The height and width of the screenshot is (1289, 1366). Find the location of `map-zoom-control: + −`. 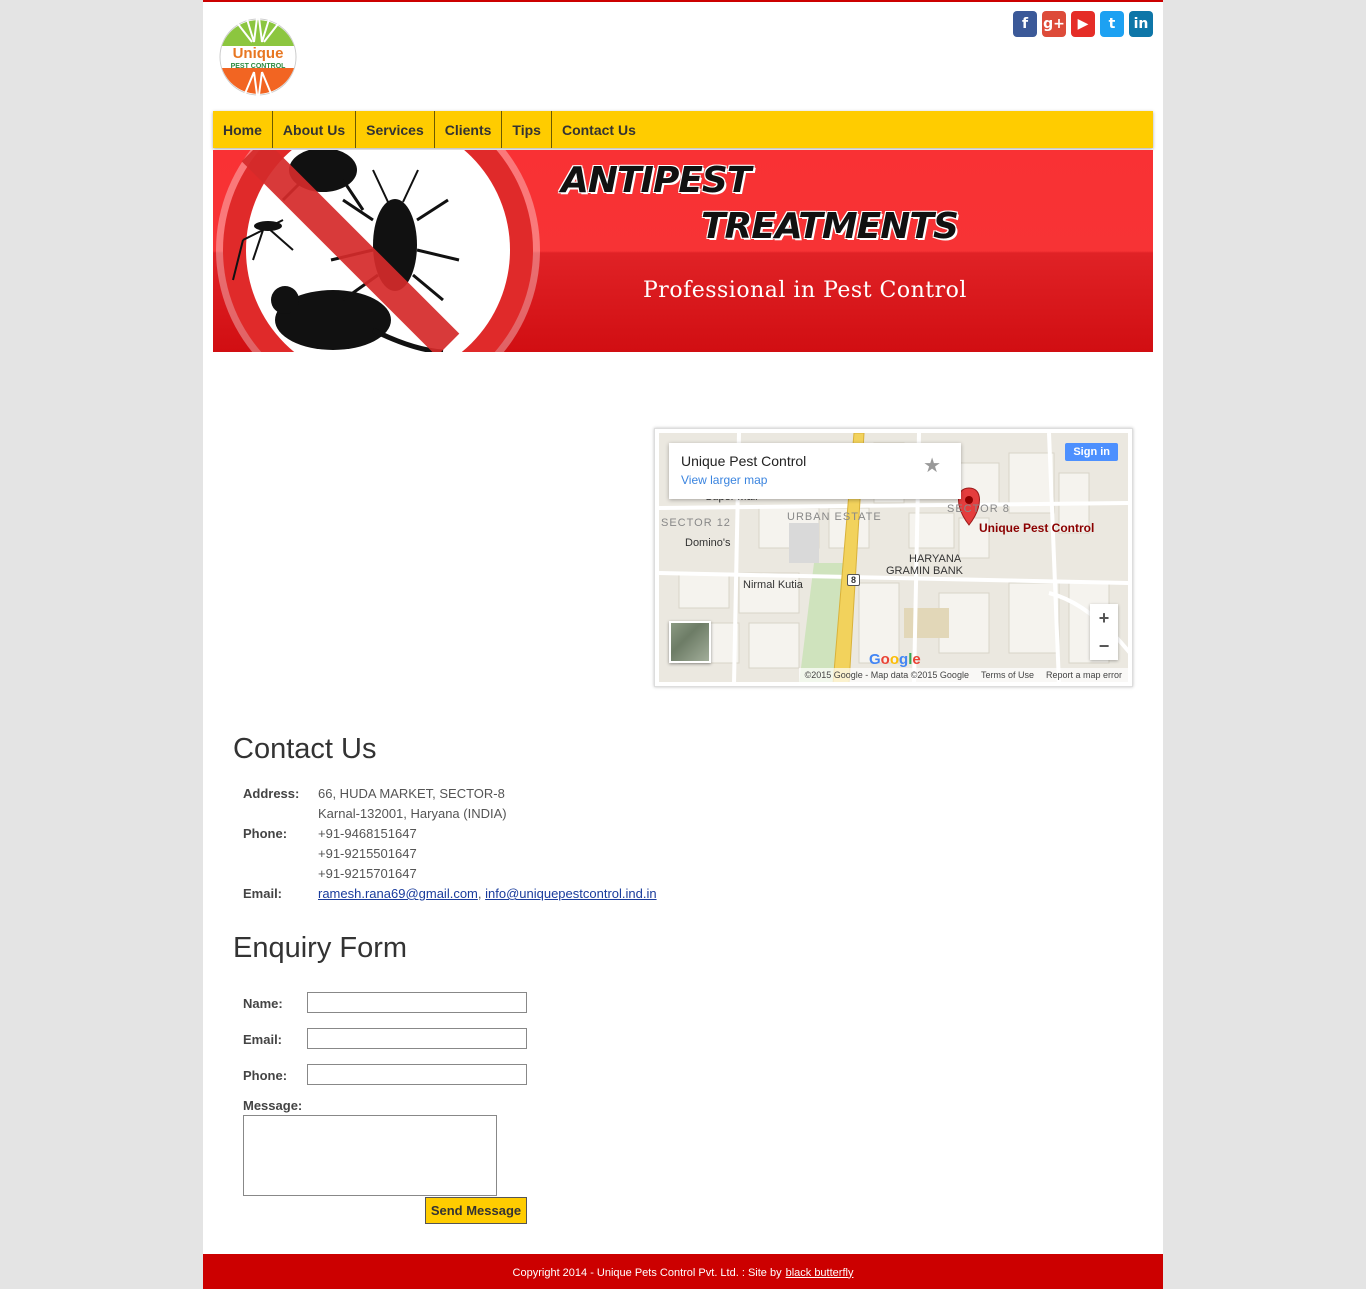

map-zoom-control: + − is located at coordinates (1104, 632).